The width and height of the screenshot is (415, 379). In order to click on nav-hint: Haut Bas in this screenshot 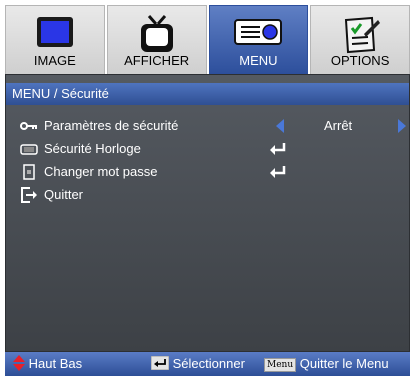, I will do `click(47, 364)`.